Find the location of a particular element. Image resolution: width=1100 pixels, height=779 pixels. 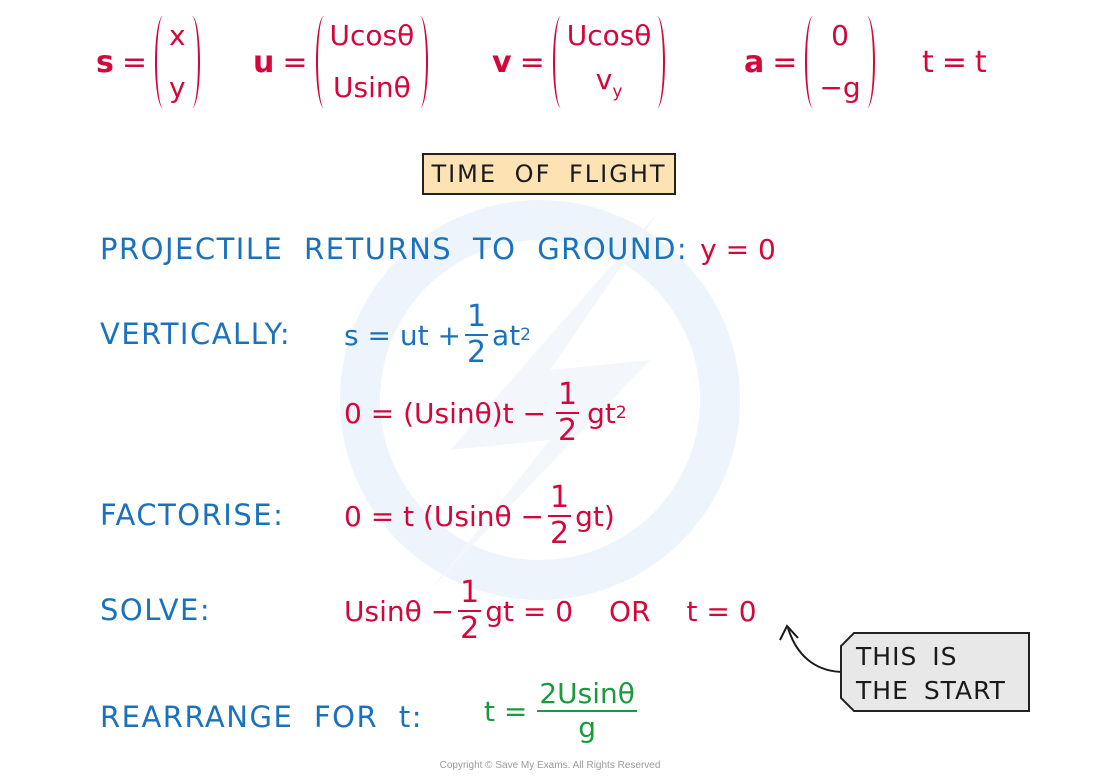

equation-term: gt = 0 is located at coordinates (529, 611).